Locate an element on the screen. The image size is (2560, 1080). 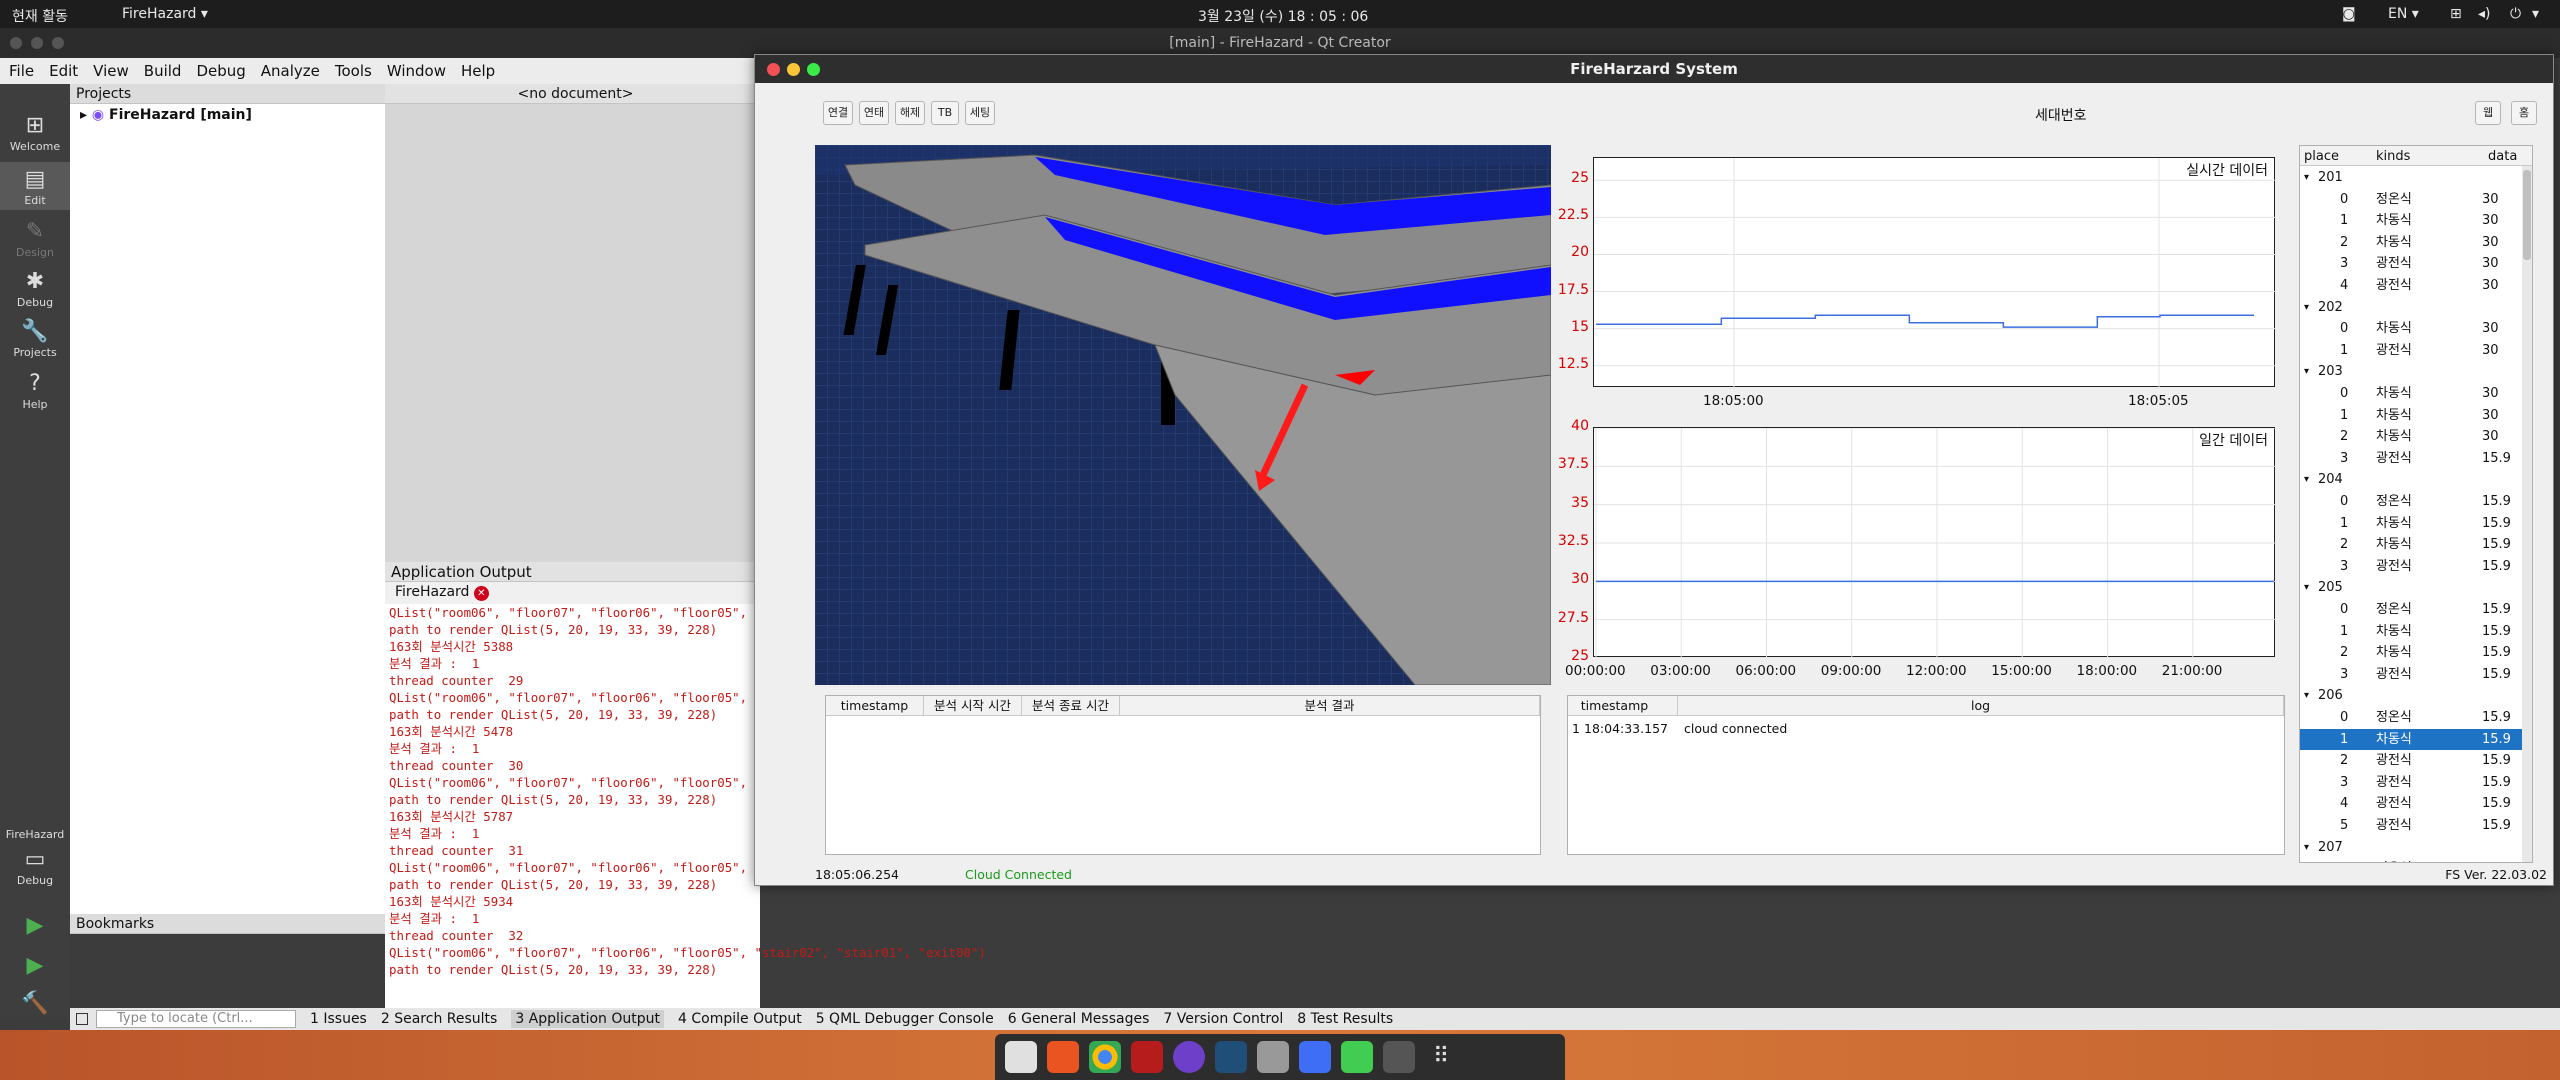
col-place: place is located at coordinates (2321, 156).